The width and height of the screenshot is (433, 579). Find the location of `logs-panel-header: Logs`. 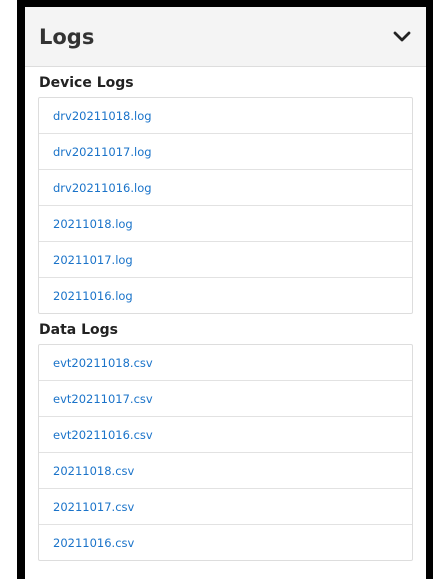

logs-panel-header: Logs is located at coordinates (225, 37).